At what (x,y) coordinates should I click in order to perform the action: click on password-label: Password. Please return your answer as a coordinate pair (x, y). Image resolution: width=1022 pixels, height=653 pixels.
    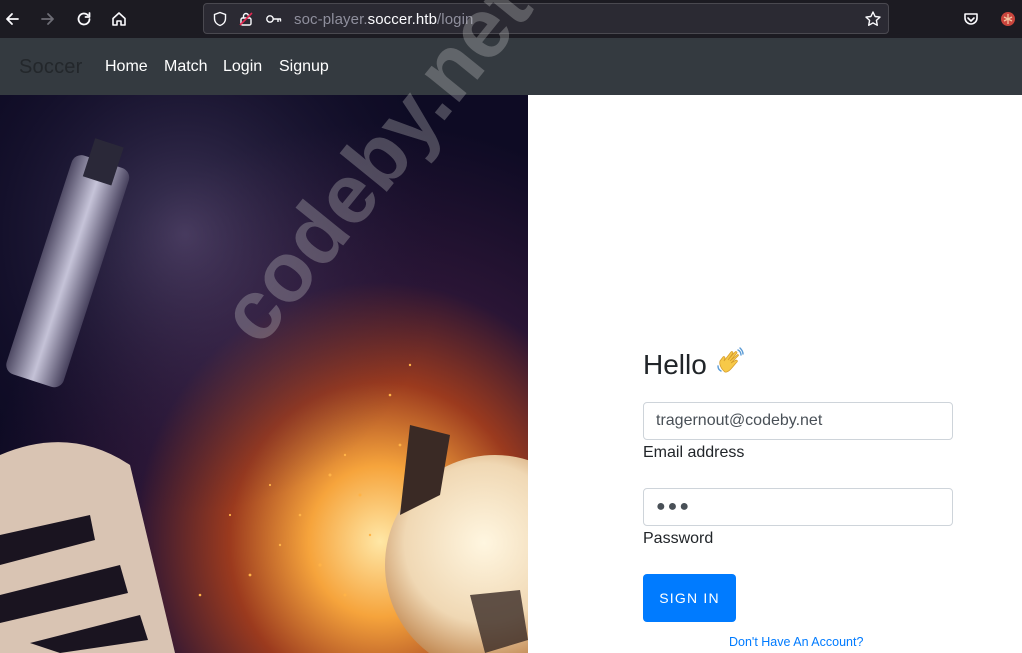
    Looking at the image, I should click on (678, 538).